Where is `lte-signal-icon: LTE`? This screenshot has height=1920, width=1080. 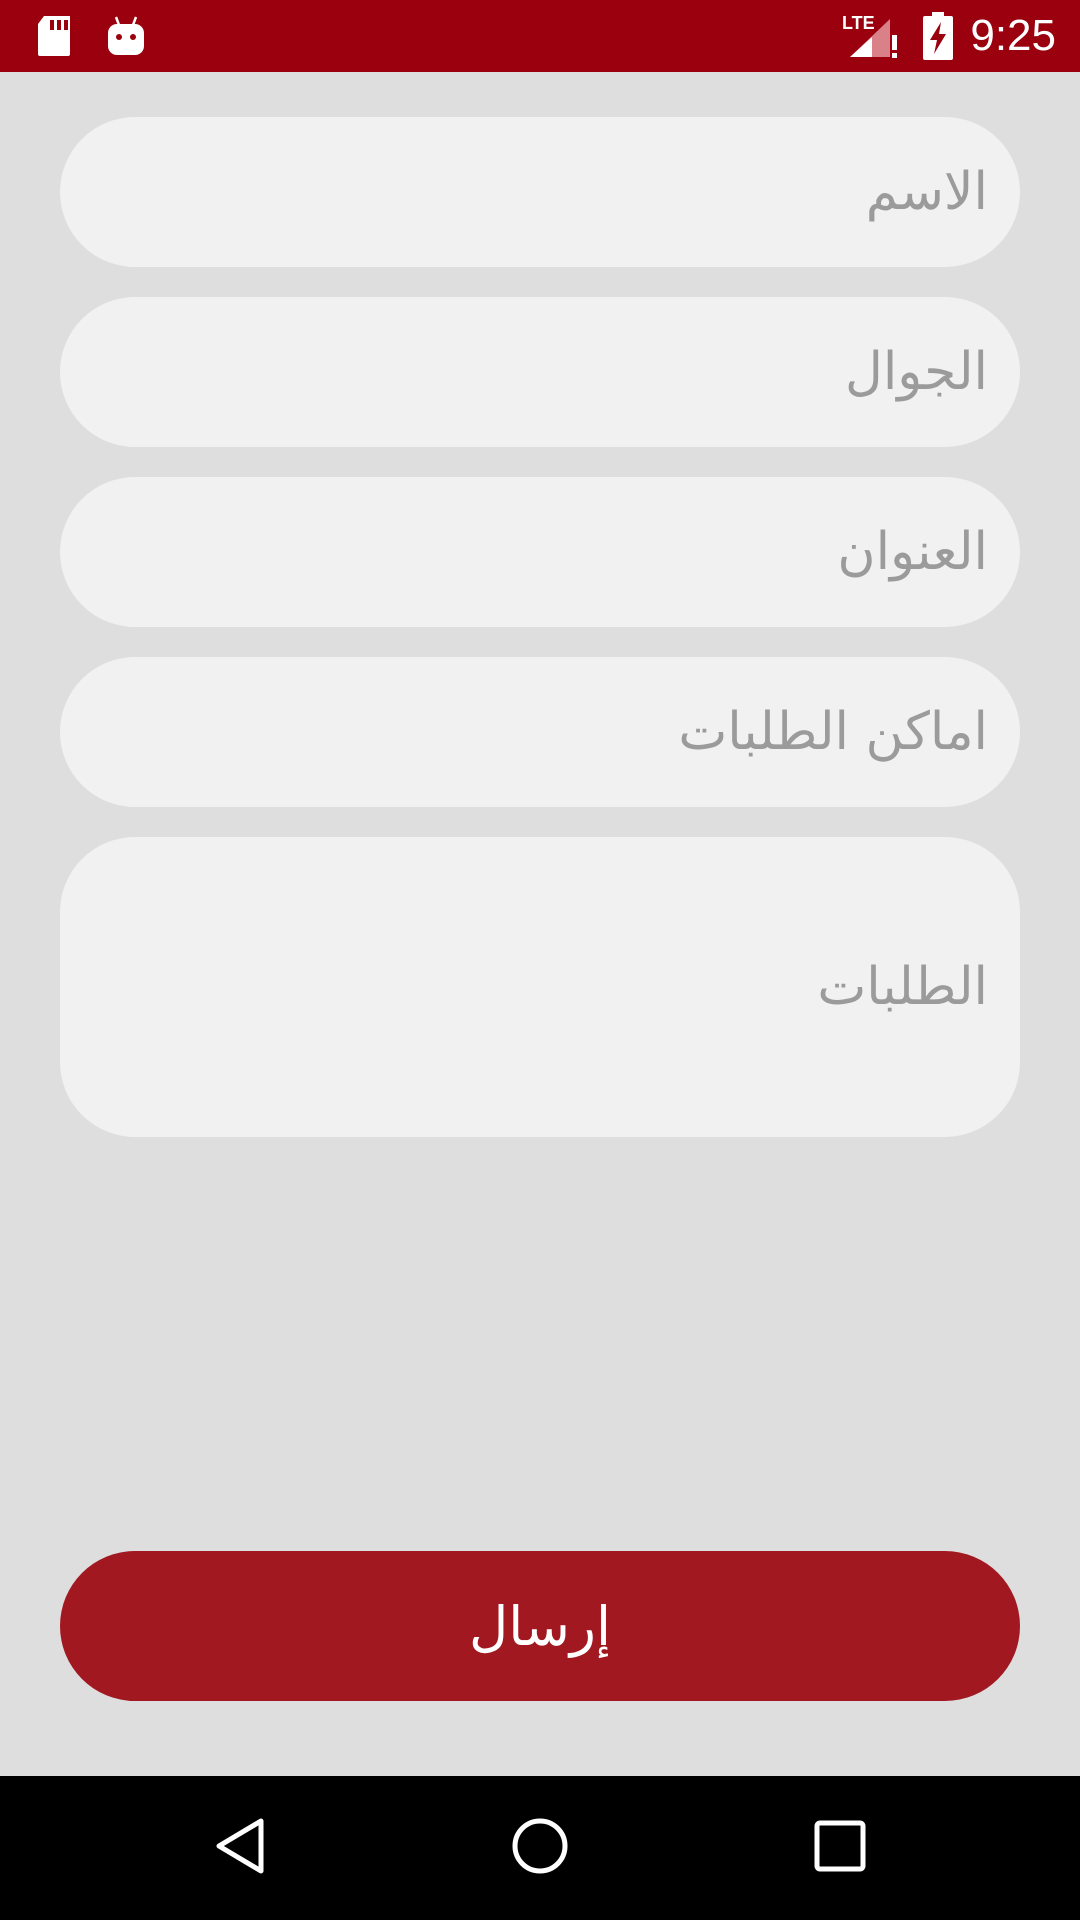 lte-signal-icon: LTE is located at coordinates (872, 36).